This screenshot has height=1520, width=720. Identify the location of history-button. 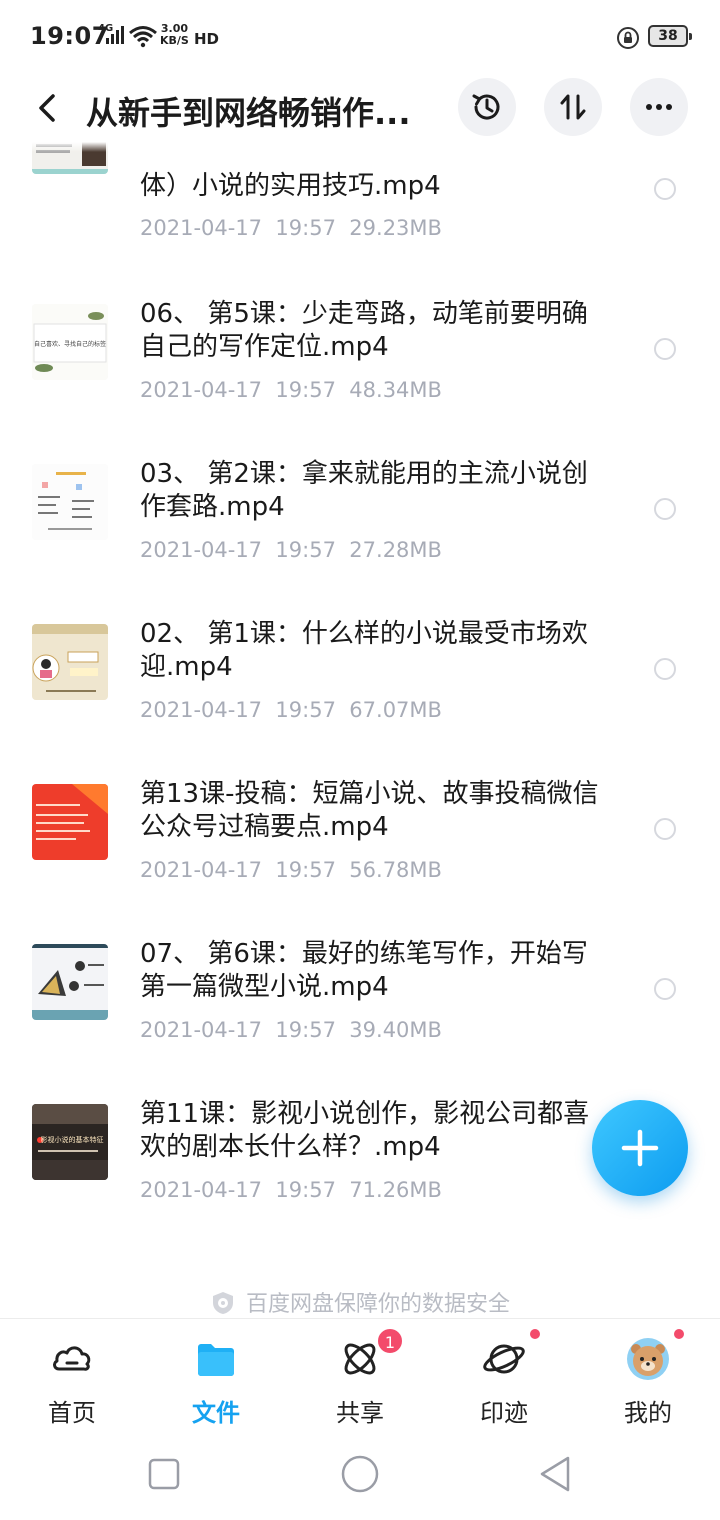
(487, 107).